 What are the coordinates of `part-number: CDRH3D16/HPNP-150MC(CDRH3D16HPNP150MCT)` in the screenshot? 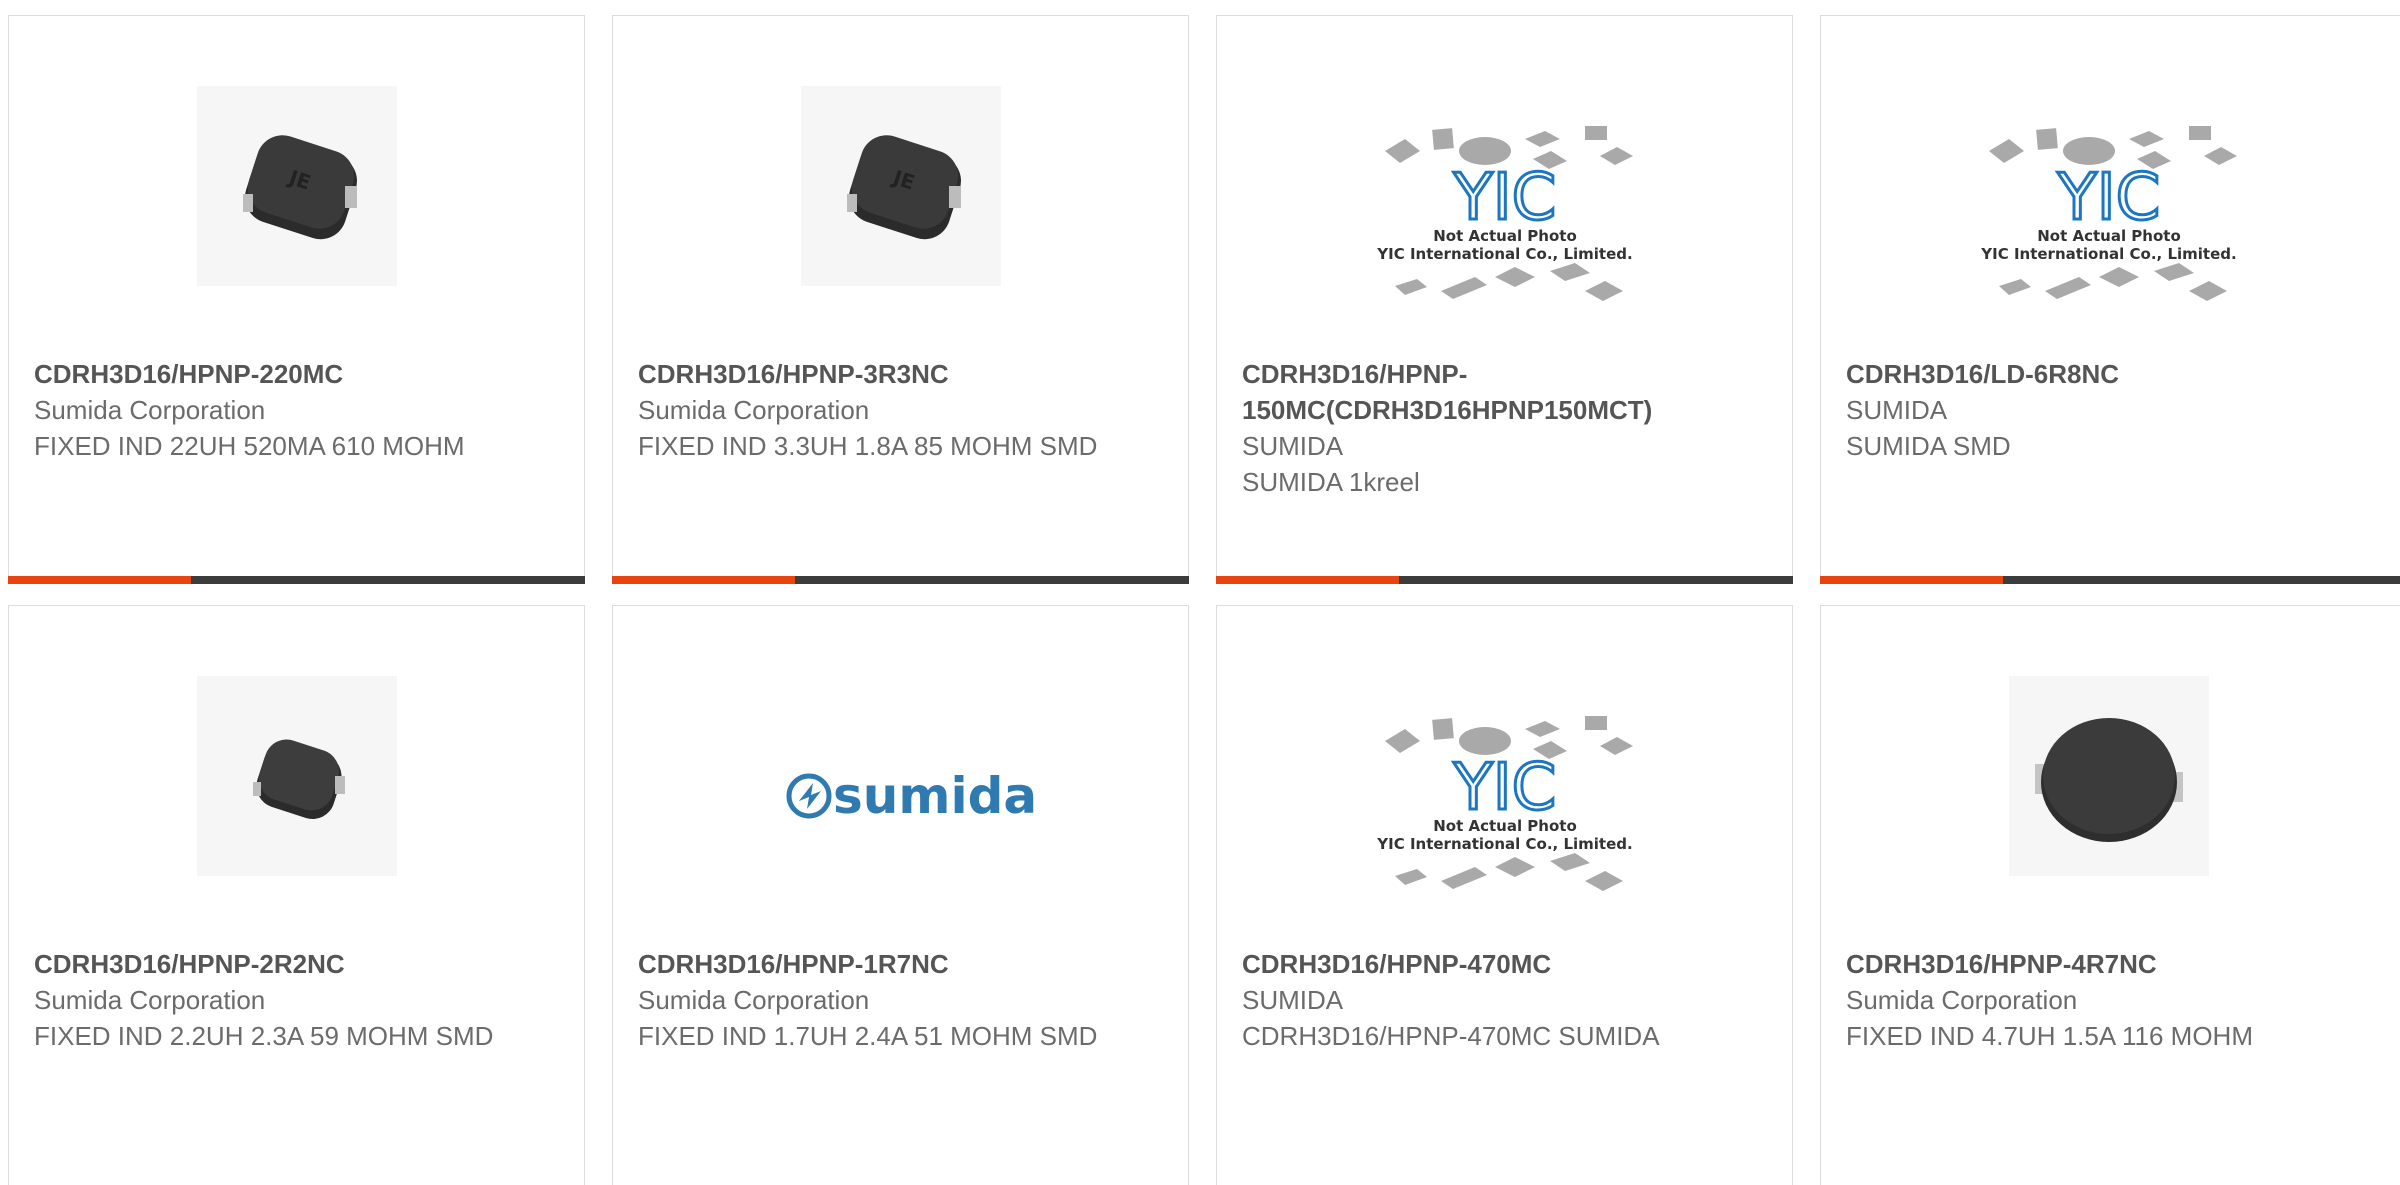 It's located at (1507, 392).